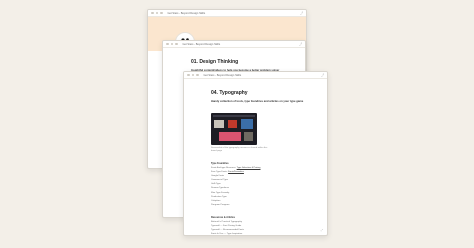 The width and height of the screenshot is (474, 248). What do you see at coordinates (220, 188) in the screenshot?
I see `list-item-text: Dinamo Typefaces` at bounding box center [220, 188].